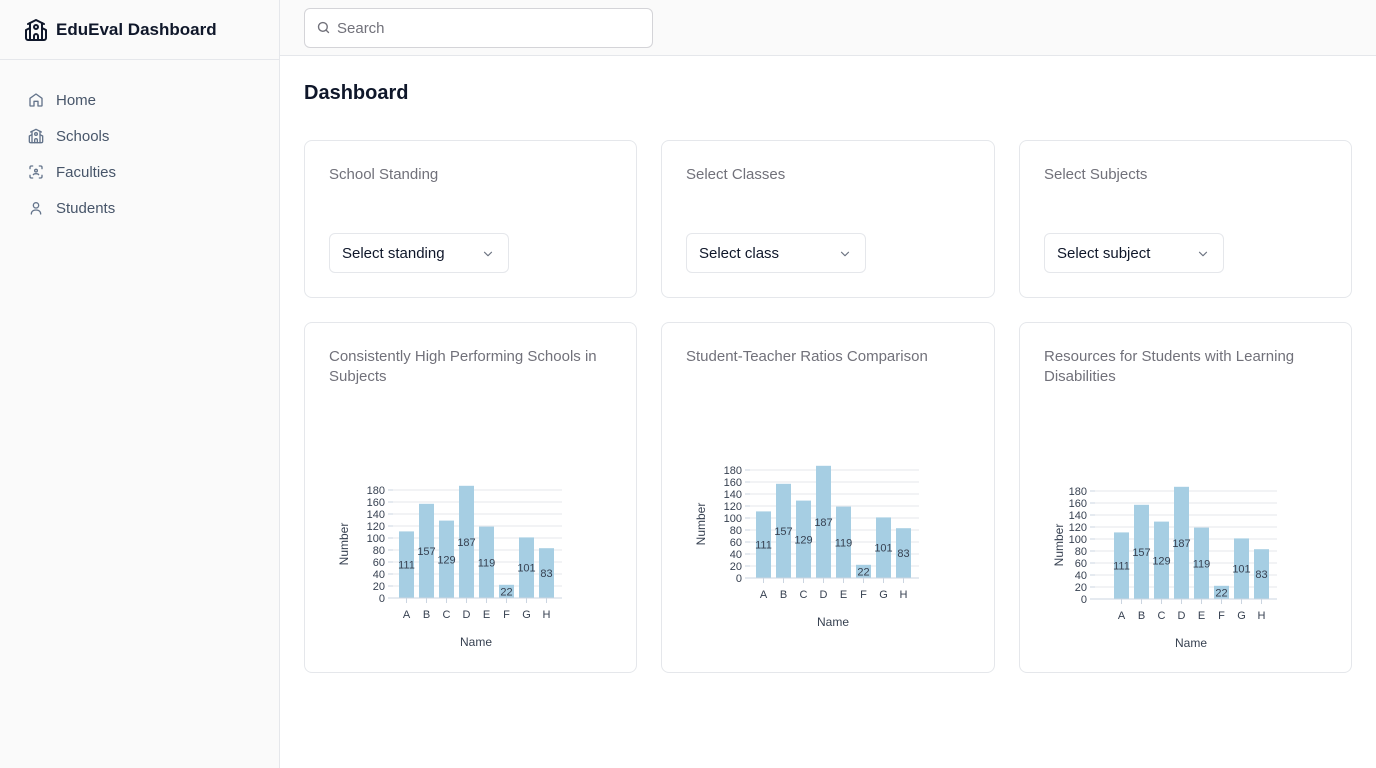  I want to click on sidebar-item-students: Students, so click(139, 208).